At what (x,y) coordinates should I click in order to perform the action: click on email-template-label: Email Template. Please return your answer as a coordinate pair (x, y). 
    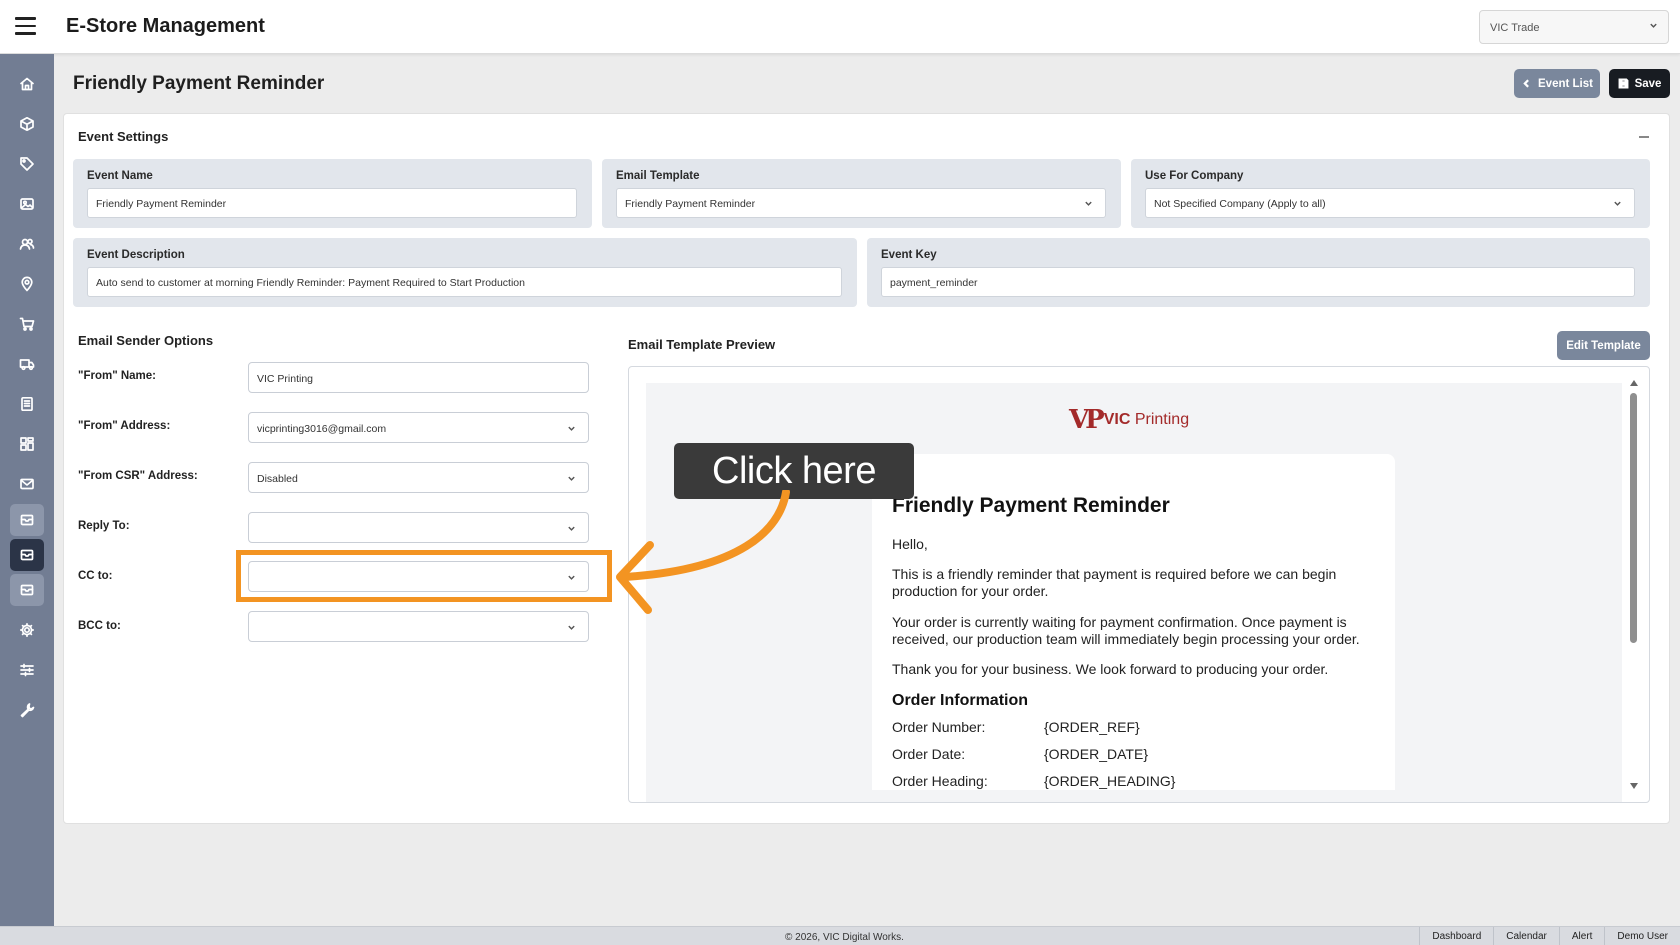
    Looking at the image, I should click on (658, 176).